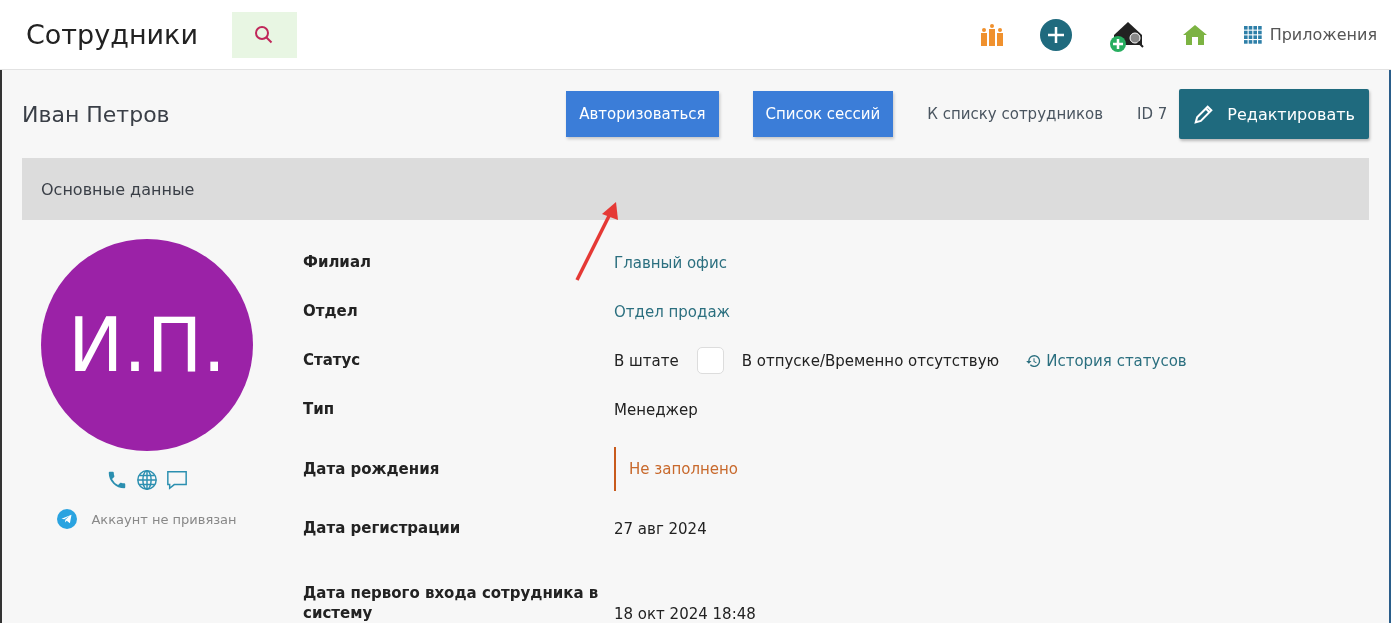 This screenshot has width=1391, height=623. Describe the element at coordinates (991, 34) in the screenshot. I see `leaderboard-icon` at that location.